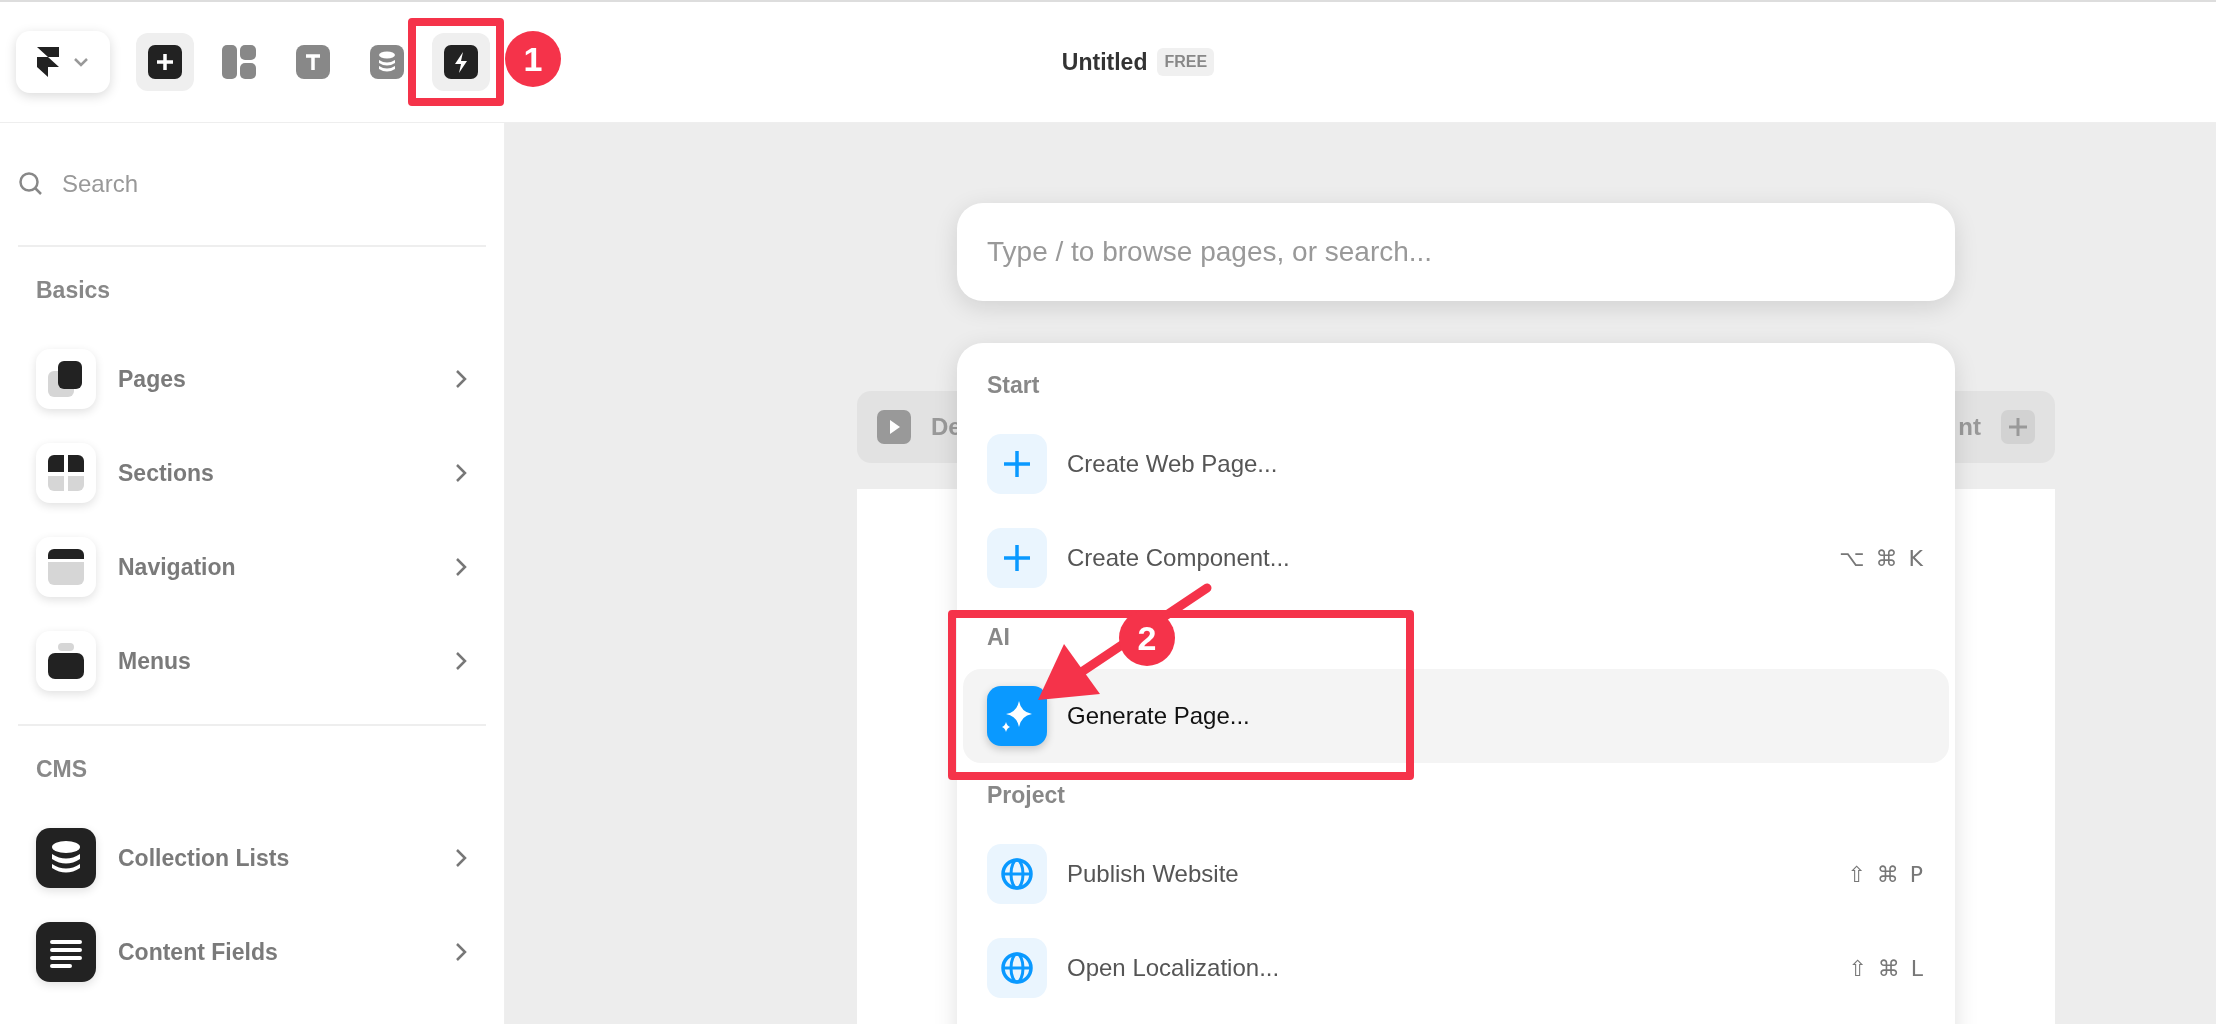 The height and width of the screenshot is (1024, 2216). I want to click on add-breakpoint-icon, so click(2018, 427).